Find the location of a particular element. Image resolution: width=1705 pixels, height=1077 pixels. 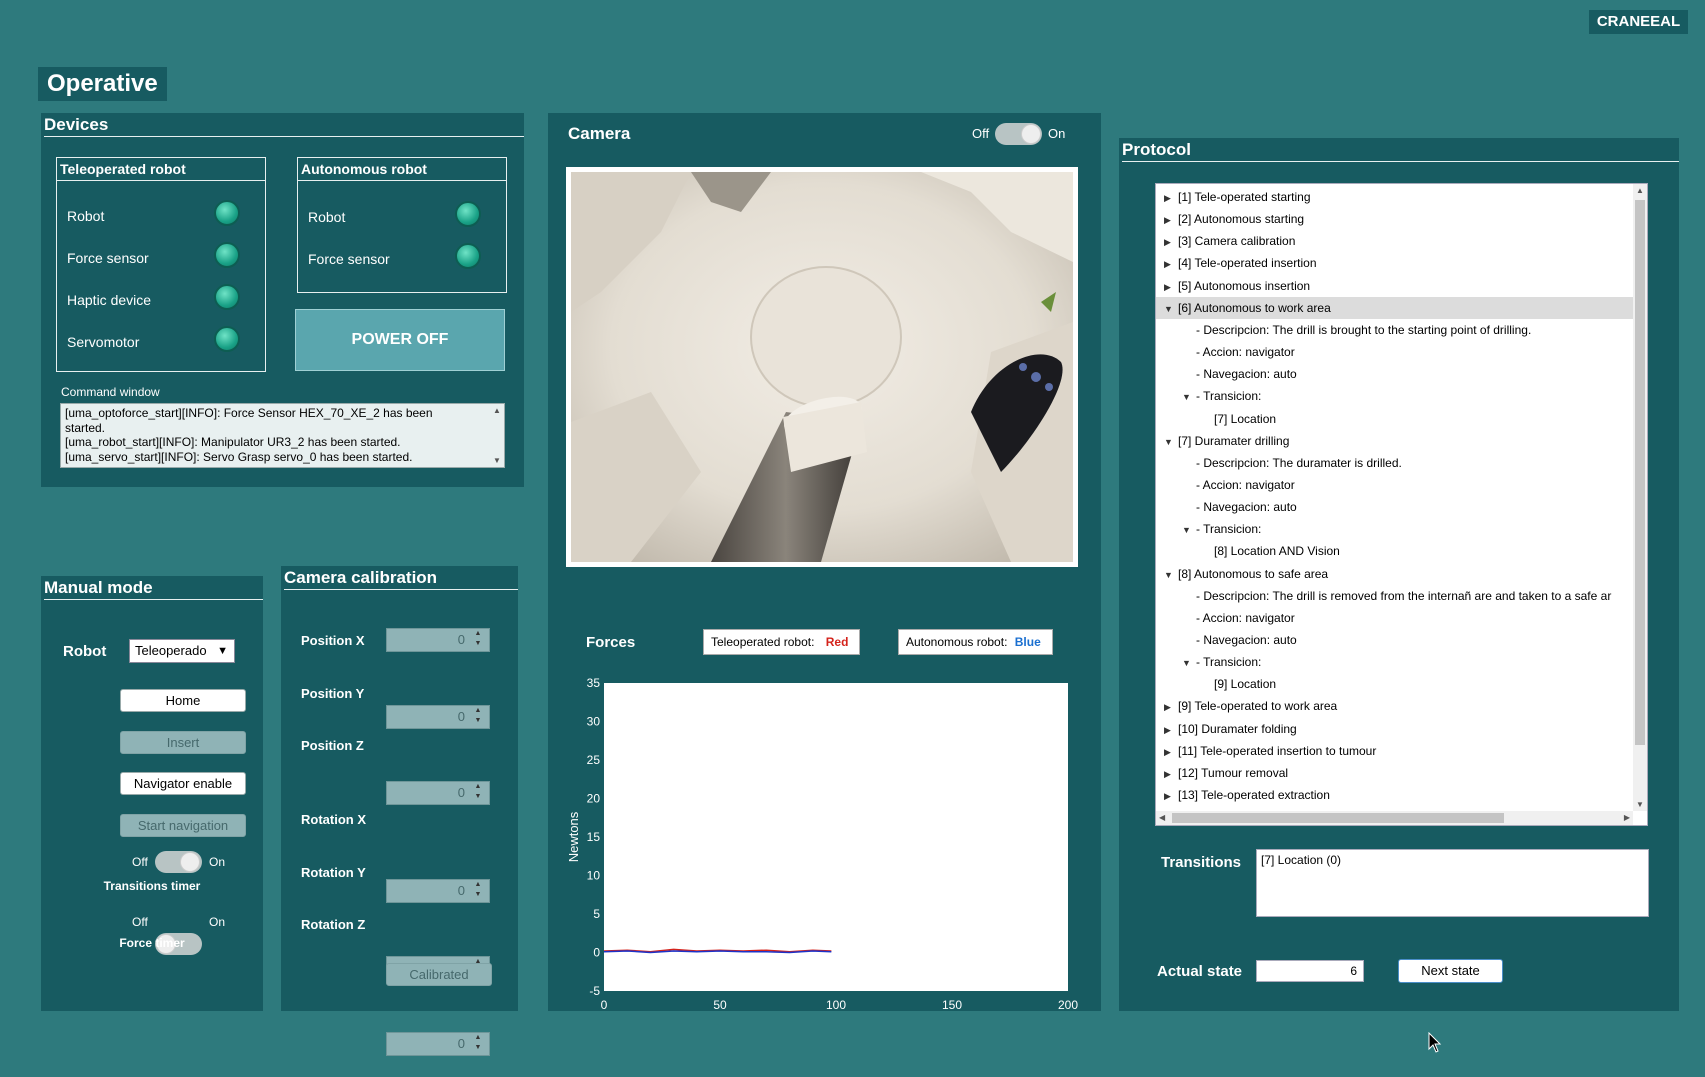

next-state-button: Next state is located at coordinates (1450, 971).